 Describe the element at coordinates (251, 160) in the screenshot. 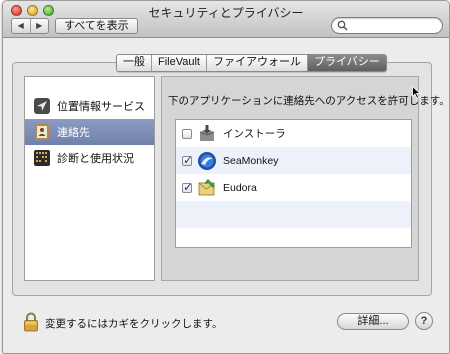

I see `app-name: SeaMonkey` at that location.